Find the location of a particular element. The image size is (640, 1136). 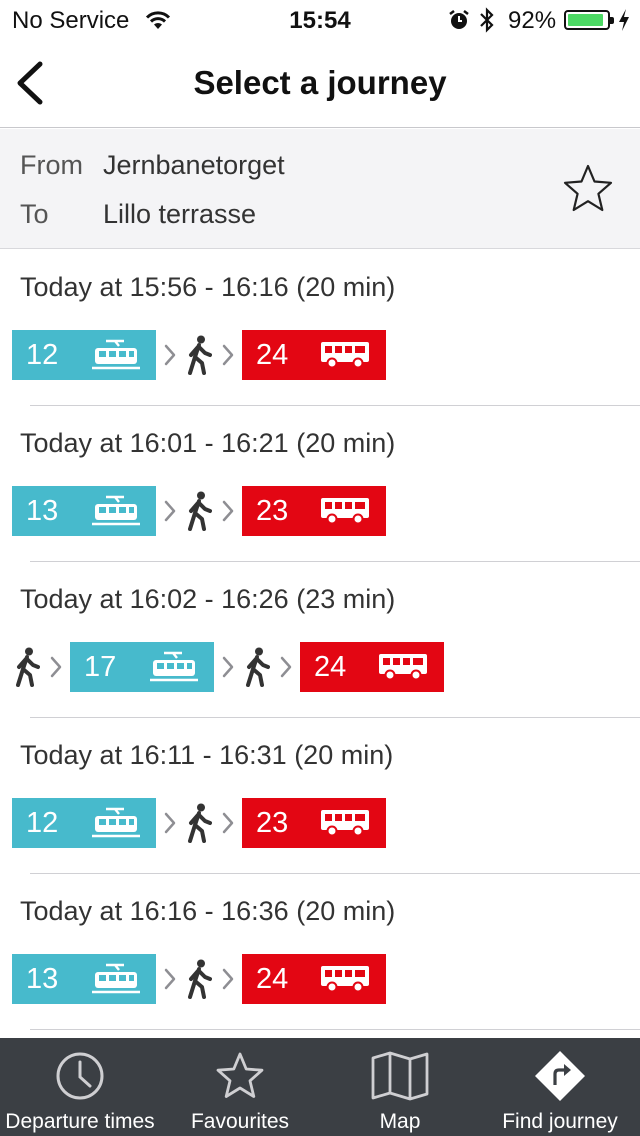

from-label: From is located at coordinates (51, 165).